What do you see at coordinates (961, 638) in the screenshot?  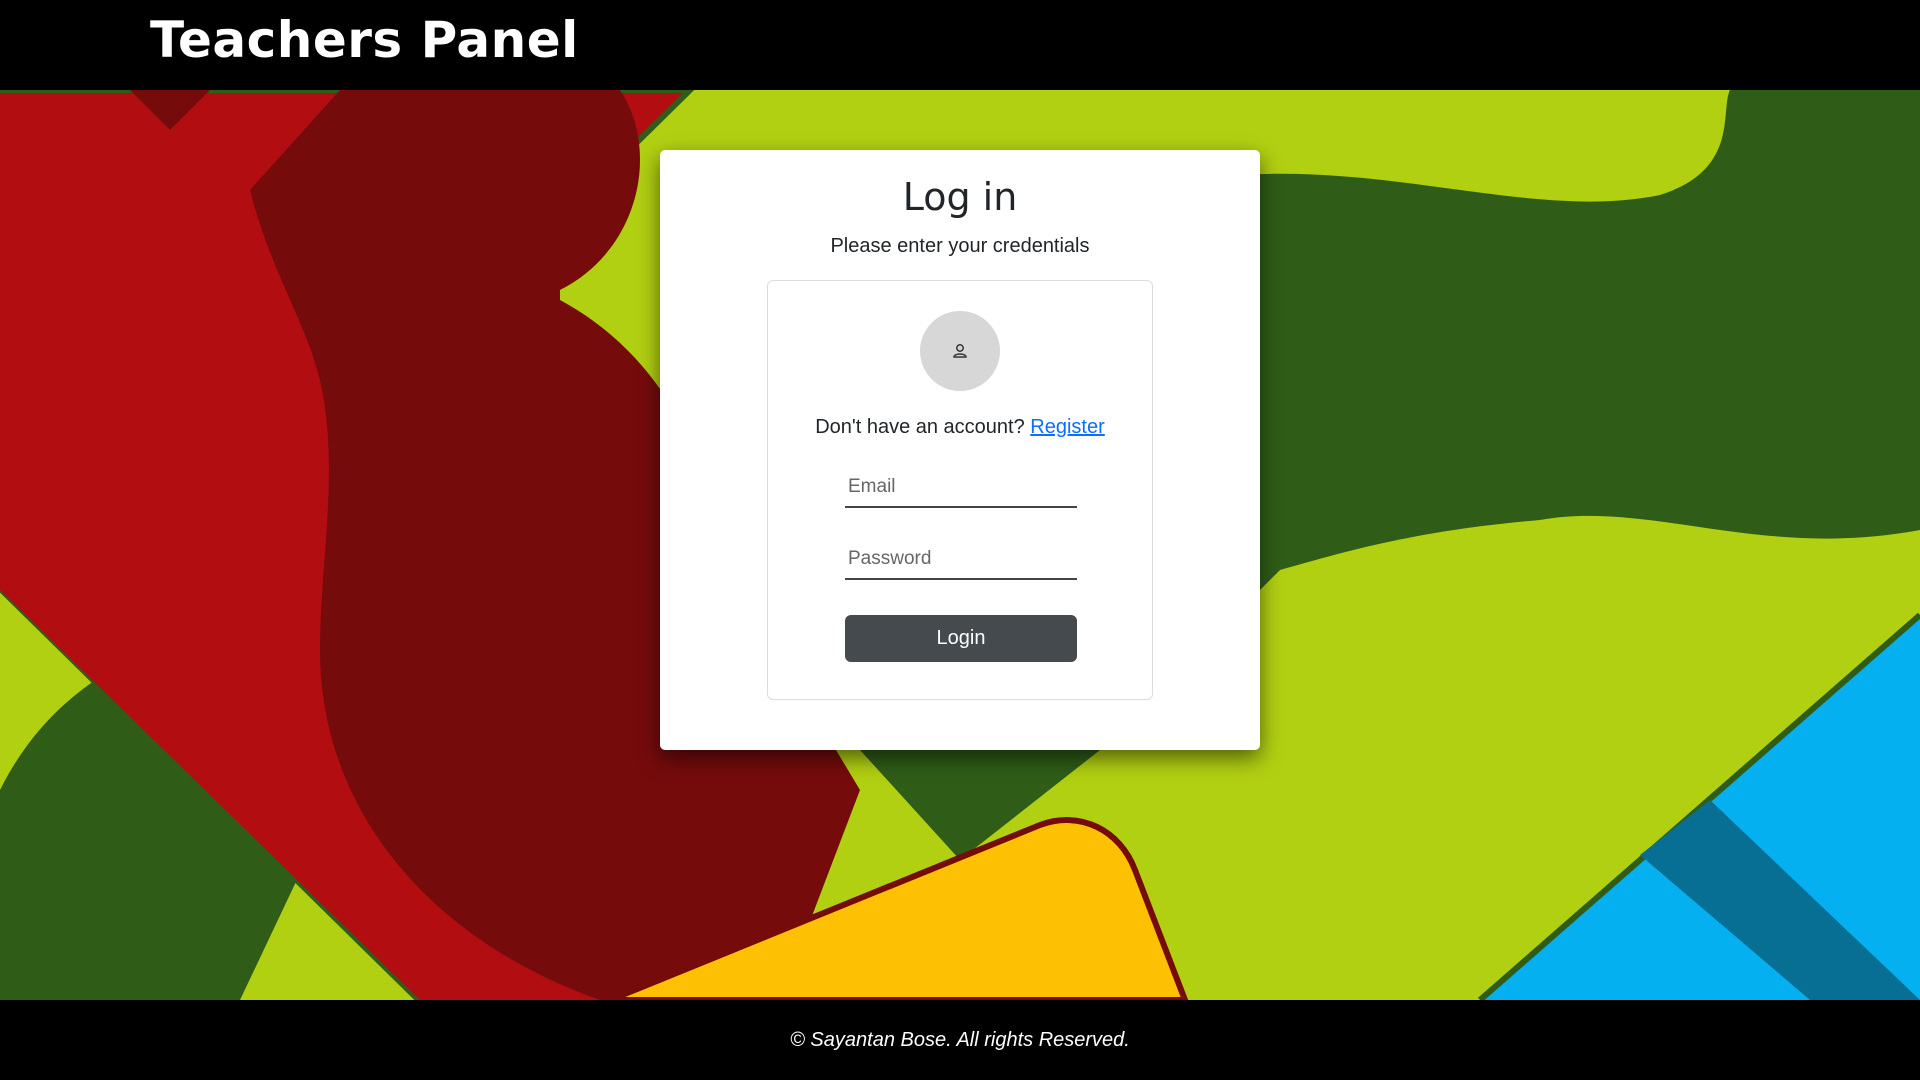 I see `login-button: Login` at bounding box center [961, 638].